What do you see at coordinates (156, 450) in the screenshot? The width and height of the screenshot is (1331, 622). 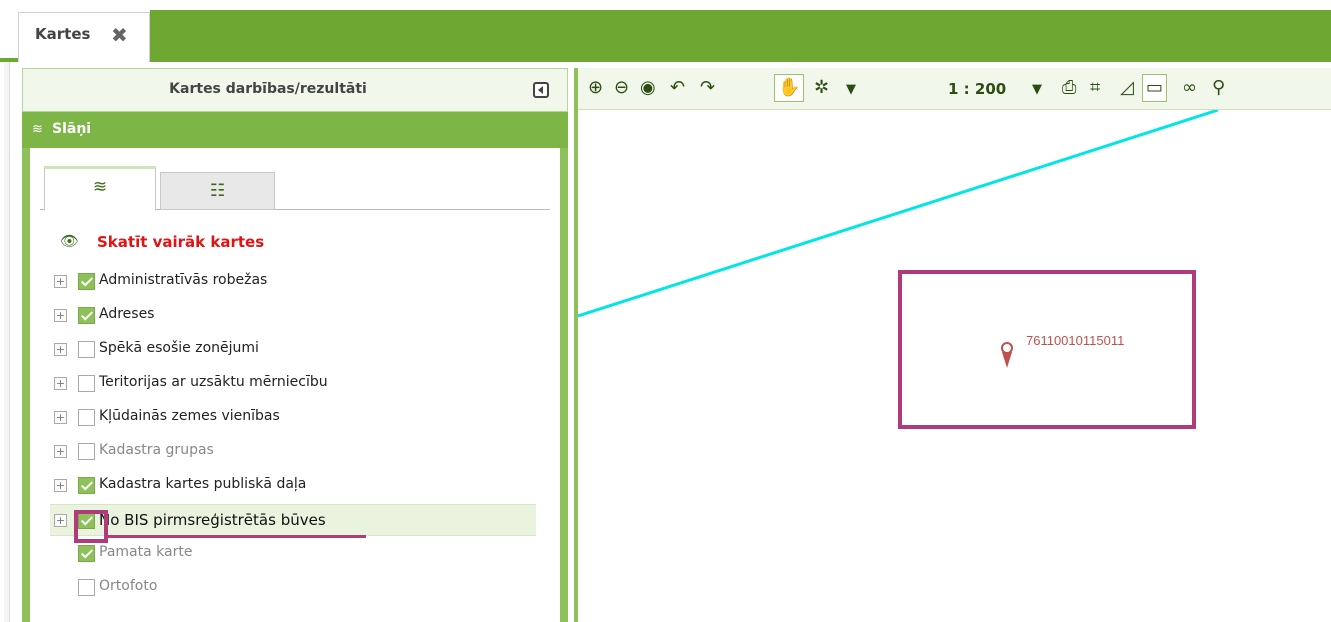 I see `layer-label: Kadastra grupas` at bounding box center [156, 450].